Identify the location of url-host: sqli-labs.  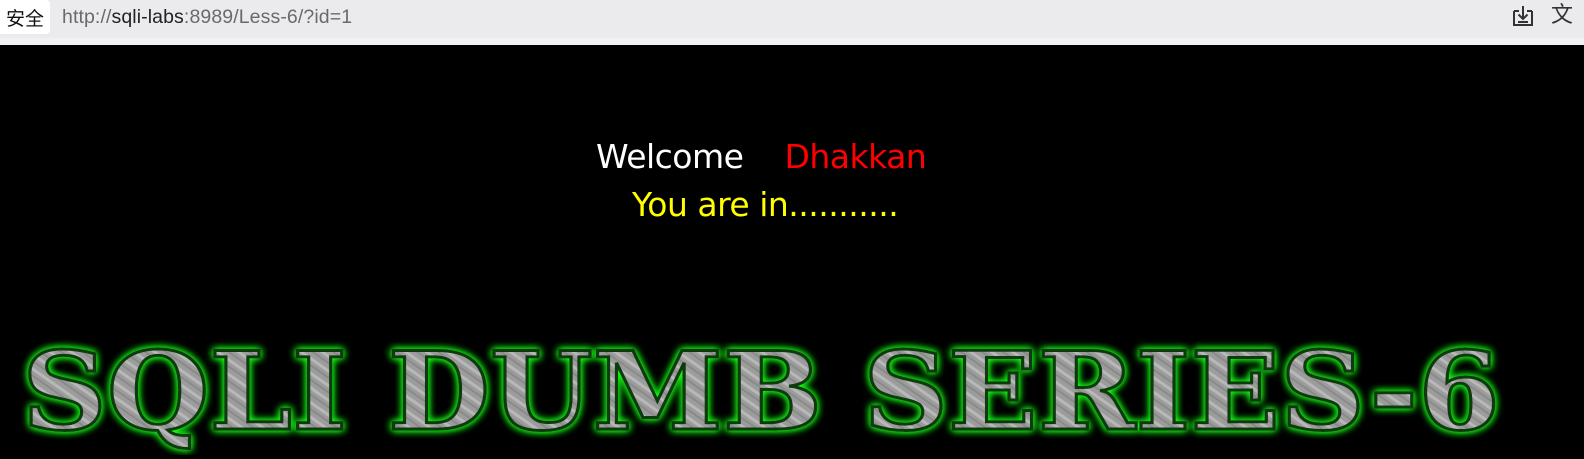
(147, 16).